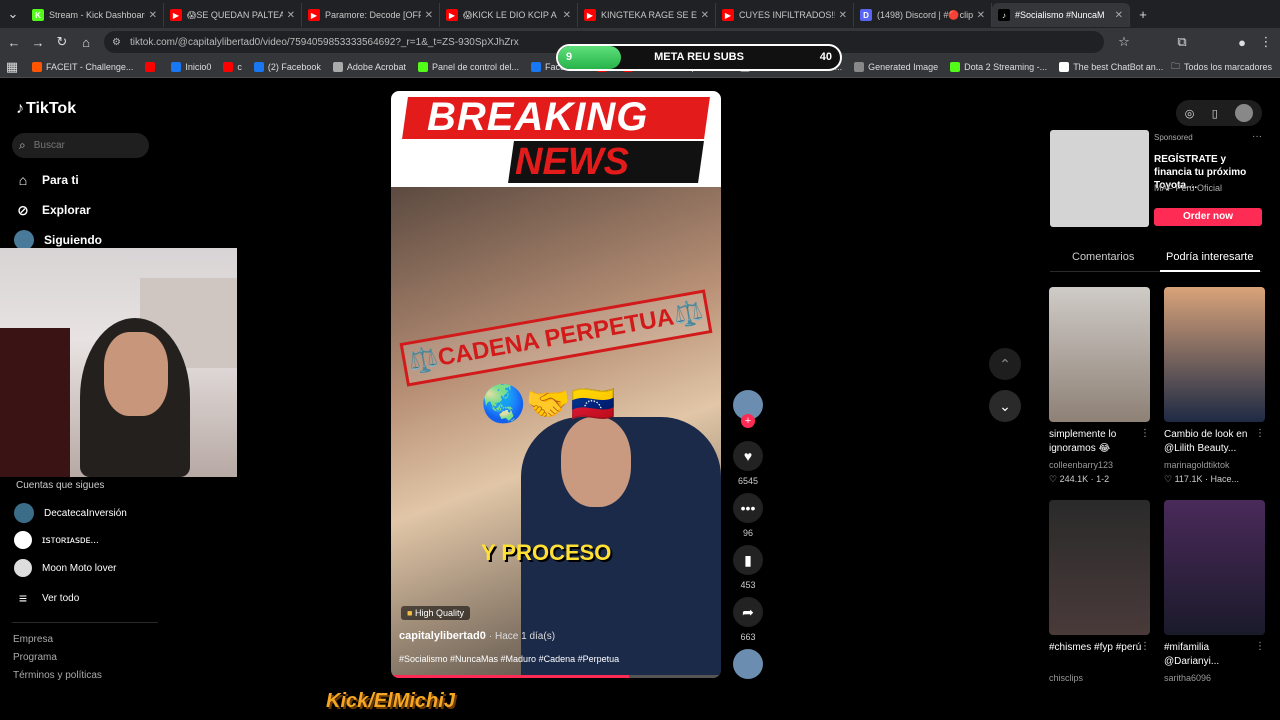  Describe the element at coordinates (509, 15) in the screenshot. I see `browser-tab: ▶ 😱KICK LE DIO KCIP A FU ✕` at that location.